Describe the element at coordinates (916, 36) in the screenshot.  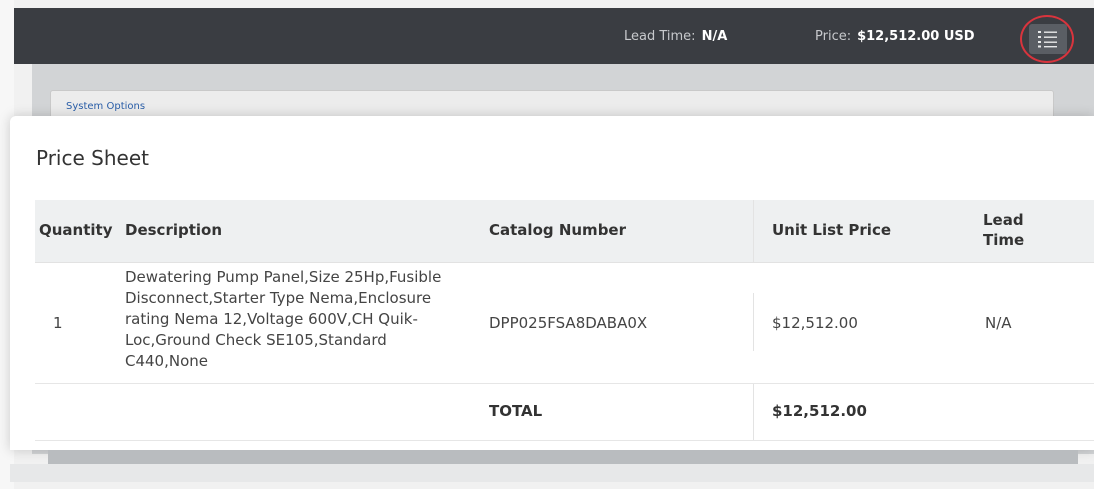
I see `price-value: $12,512.00 USD` at that location.